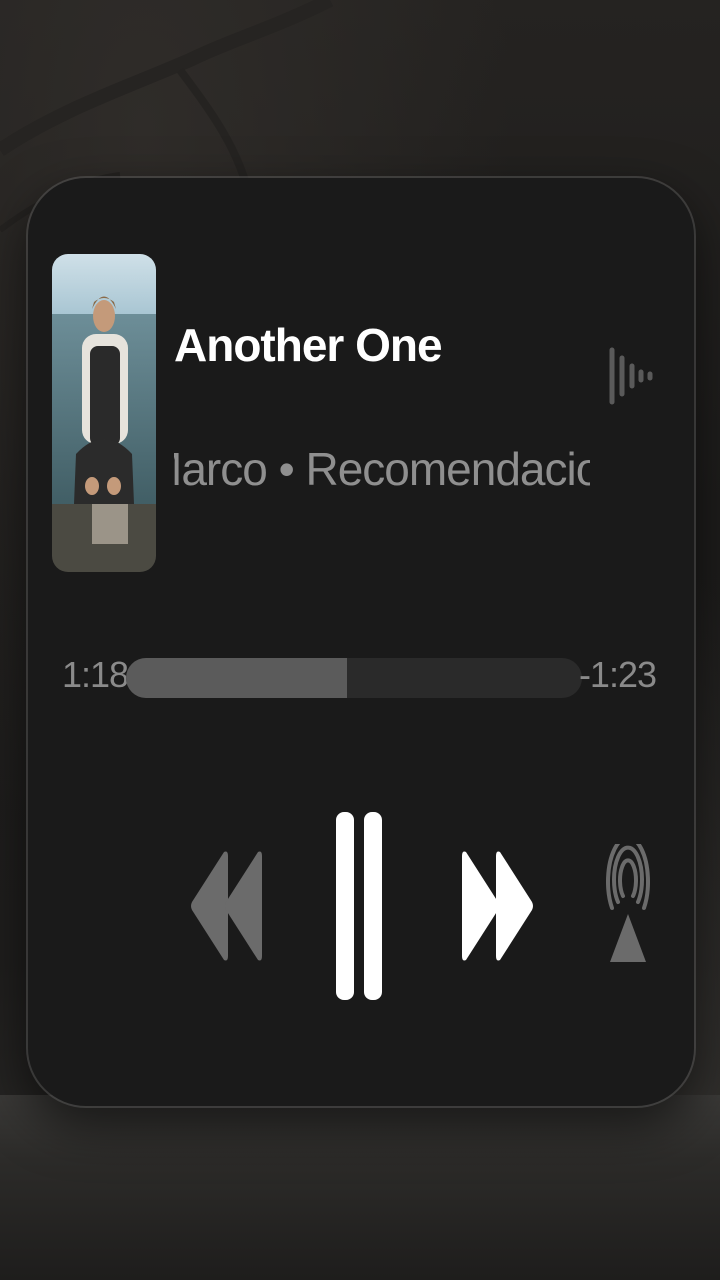  I want to click on remaining-time: -1:23, so click(617, 674).